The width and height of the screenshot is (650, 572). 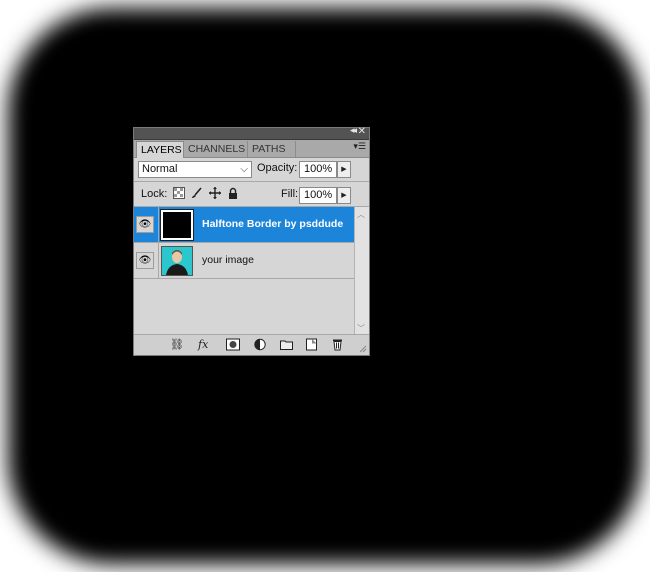 I want to click on scroll-down-icon: ﹀, so click(x=361, y=328).